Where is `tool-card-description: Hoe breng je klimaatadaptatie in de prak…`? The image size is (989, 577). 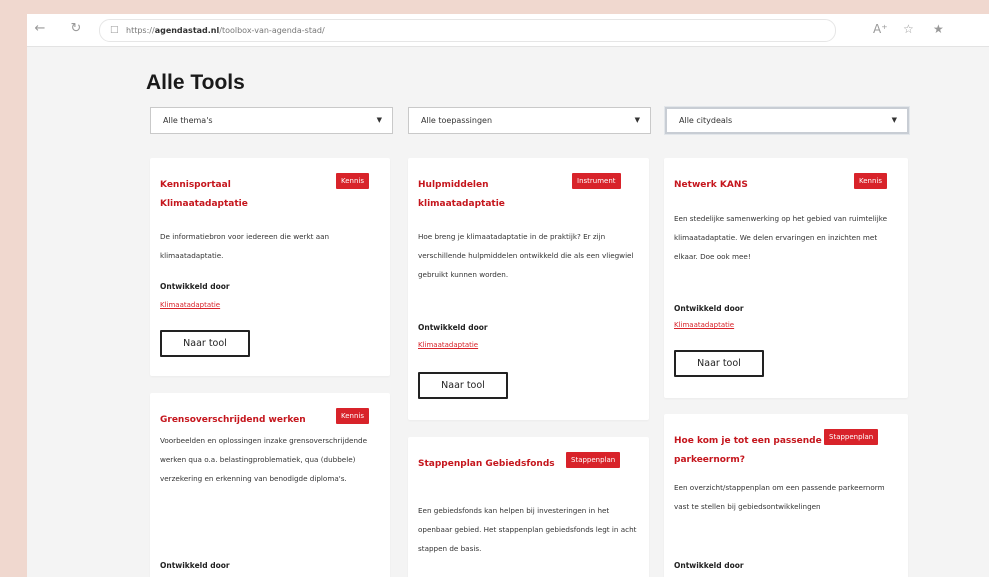 tool-card-description: Hoe breng je klimaatadaptatie in de prak… is located at coordinates (526, 255).